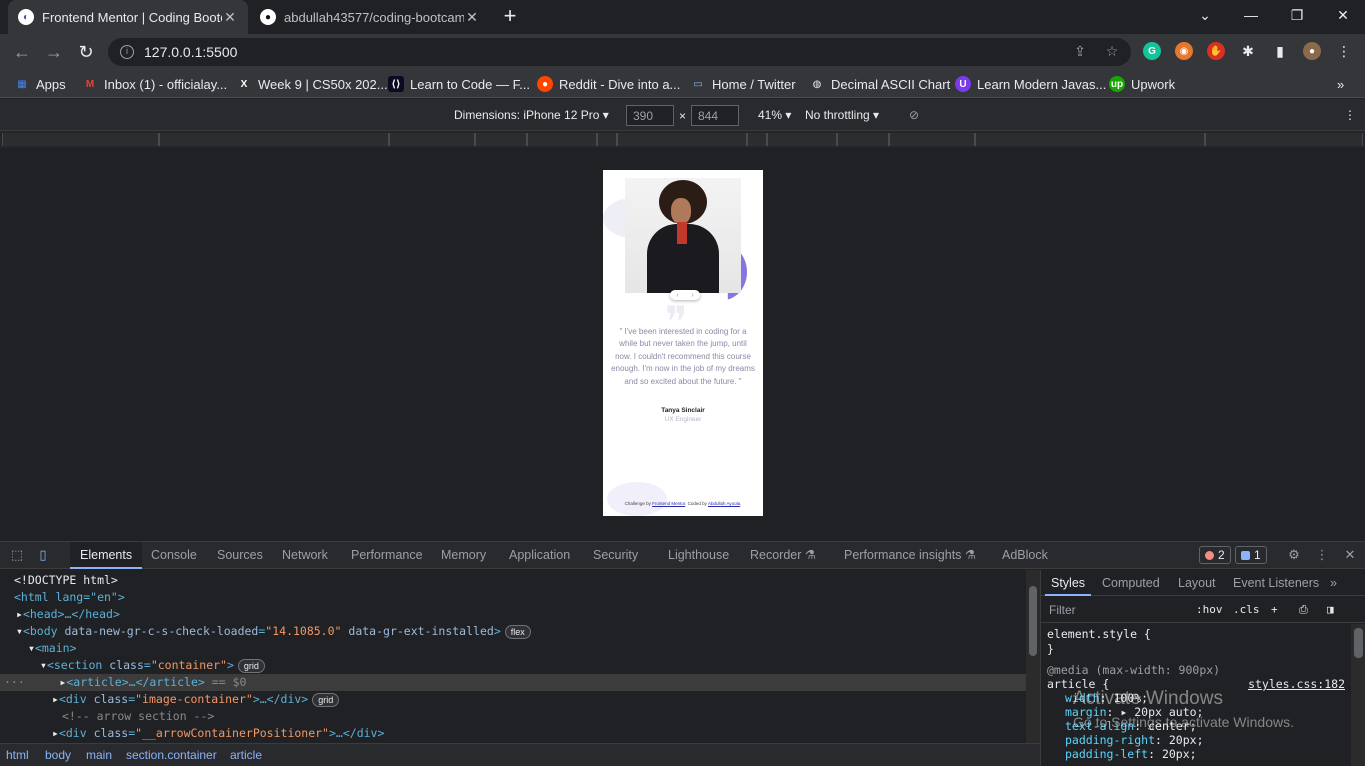 This screenshot has height=766, width=1365. What do you see at coordinates (1280, 51) in the screenshot?
I see `side-panel-icon: ▮` at bounding box center [1280, 51].